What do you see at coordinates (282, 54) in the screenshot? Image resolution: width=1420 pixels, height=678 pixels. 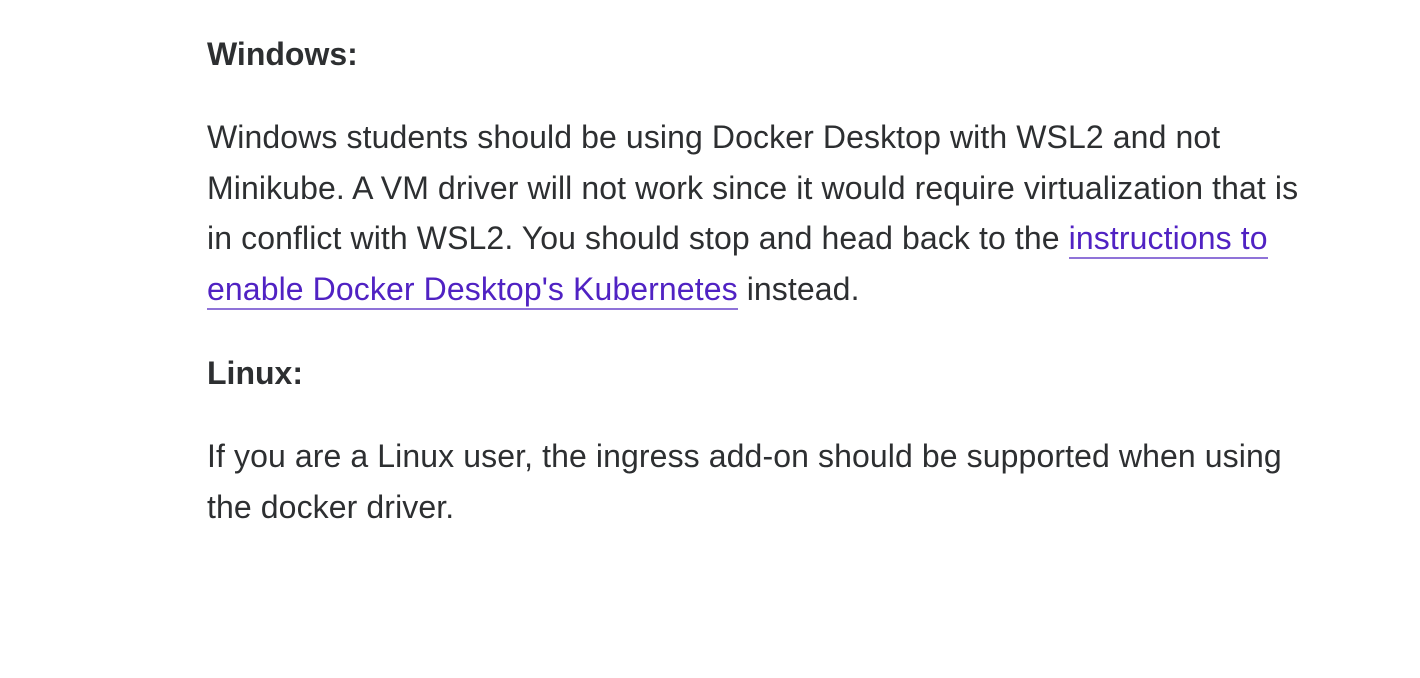 I see `windows-heading: Windows:` at bounding box center [282, 54].